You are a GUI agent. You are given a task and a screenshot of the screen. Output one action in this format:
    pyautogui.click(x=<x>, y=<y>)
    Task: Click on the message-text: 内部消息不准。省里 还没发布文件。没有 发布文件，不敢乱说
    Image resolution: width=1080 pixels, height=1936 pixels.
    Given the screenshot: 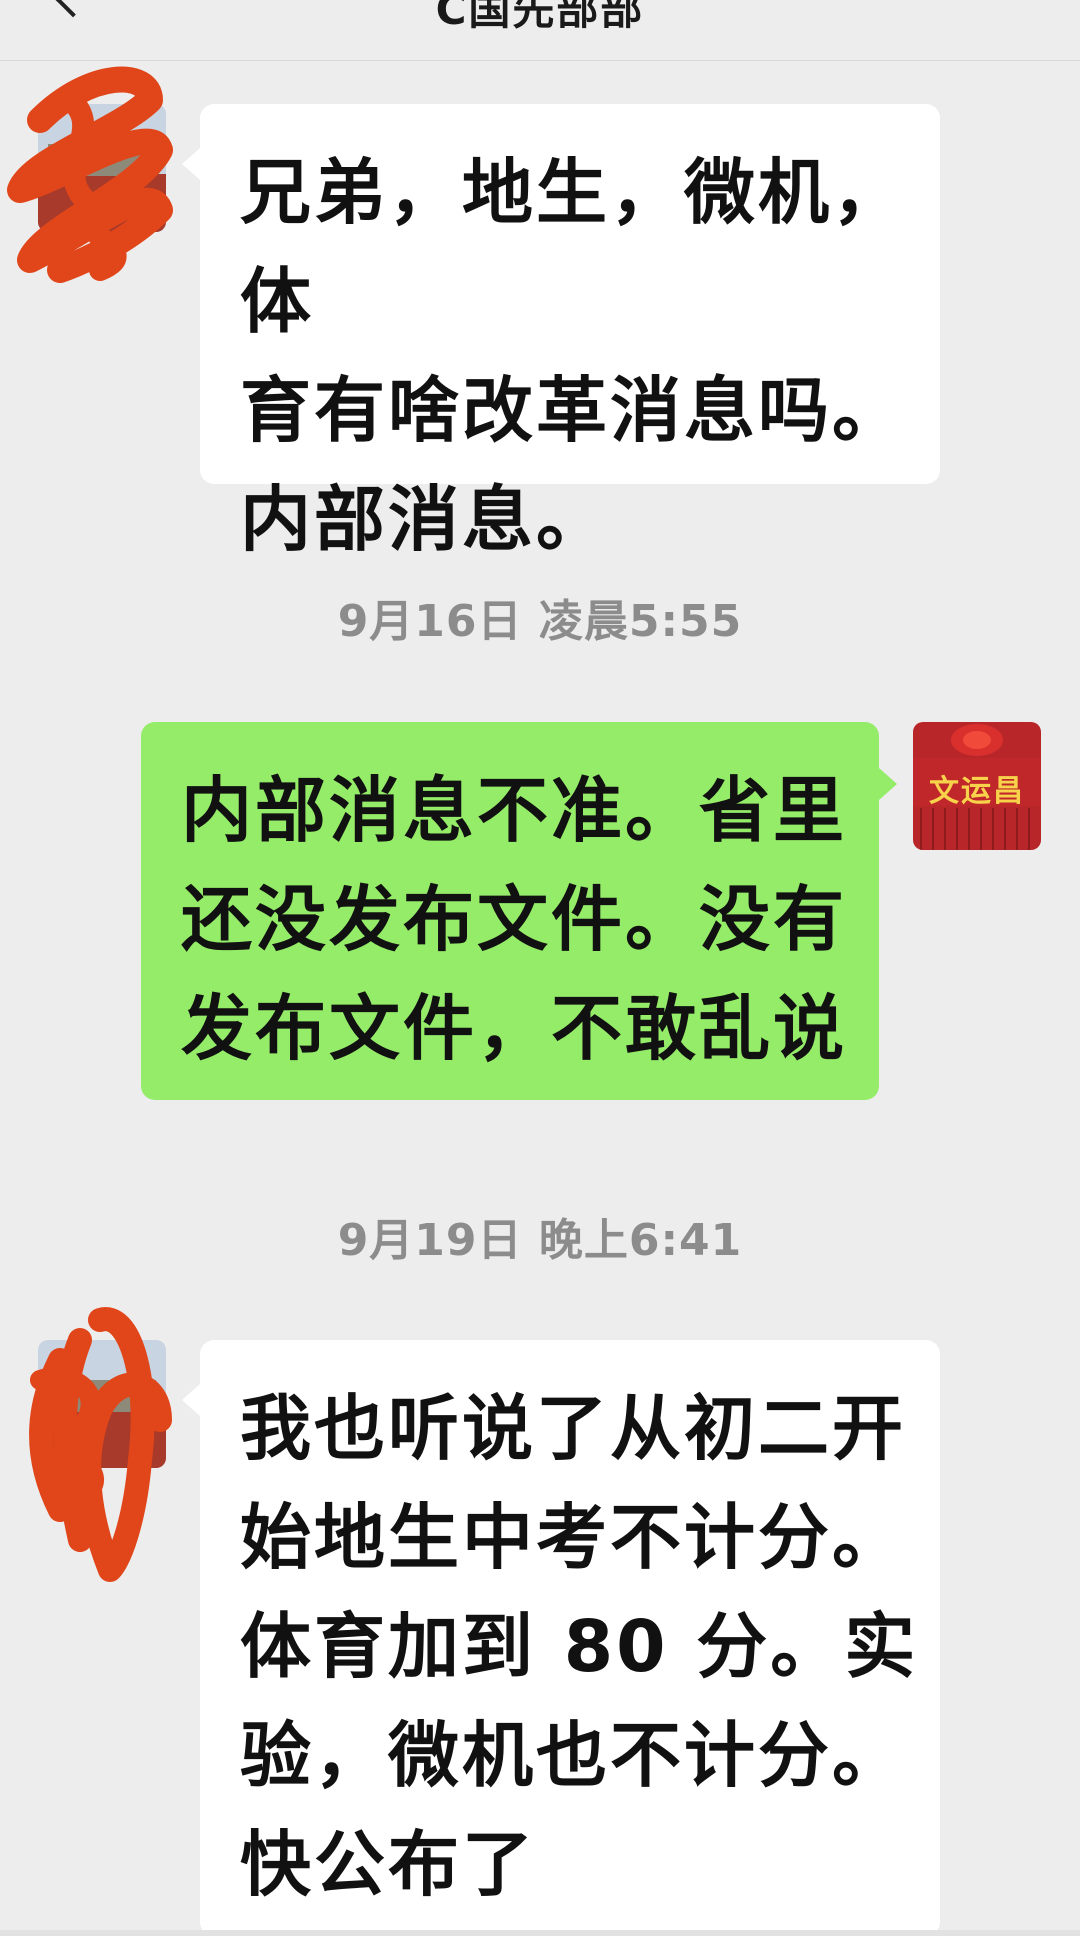 What is the action you would take?
    pyautogui.click(x=514, y=919)
    